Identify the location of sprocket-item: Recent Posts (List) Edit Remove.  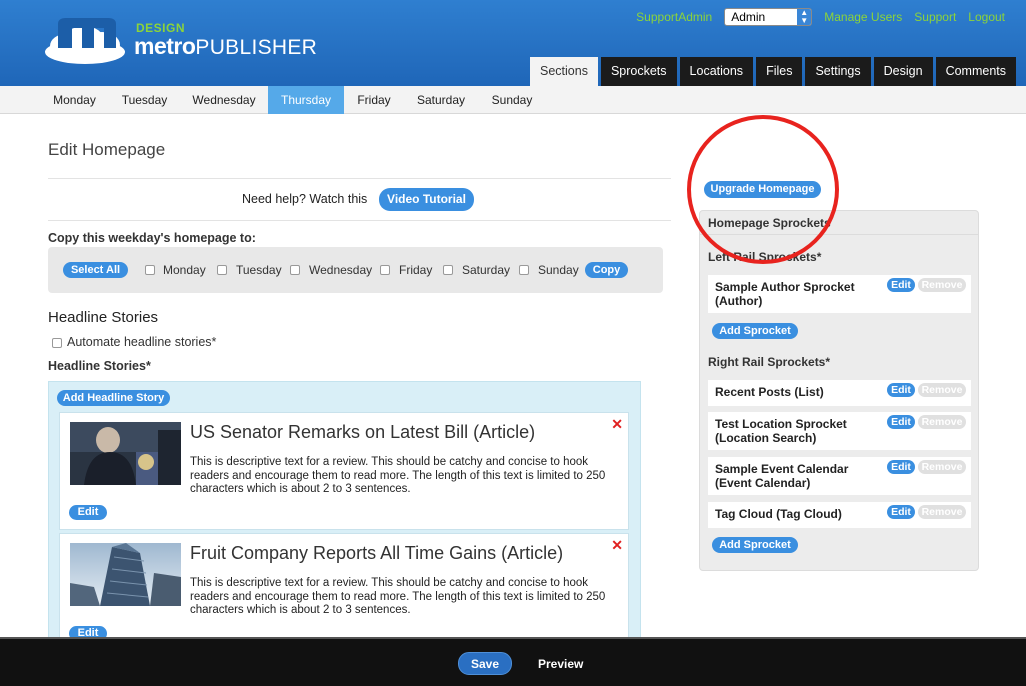
(839, 393).